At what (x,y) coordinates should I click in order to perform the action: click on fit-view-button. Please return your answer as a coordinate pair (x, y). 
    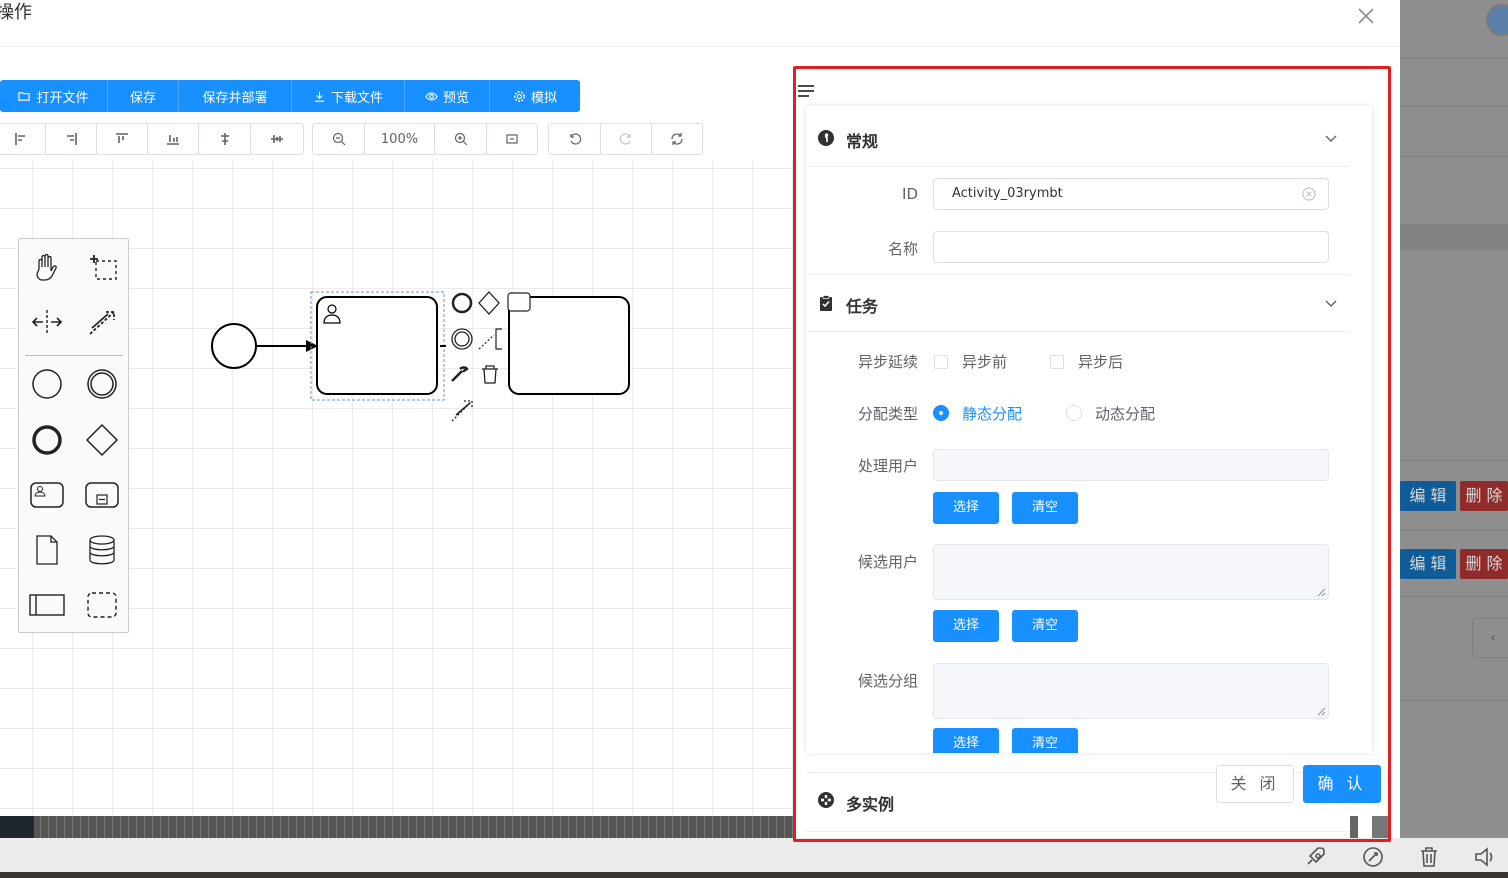
    Looking at the image, I should click on (512, 139).